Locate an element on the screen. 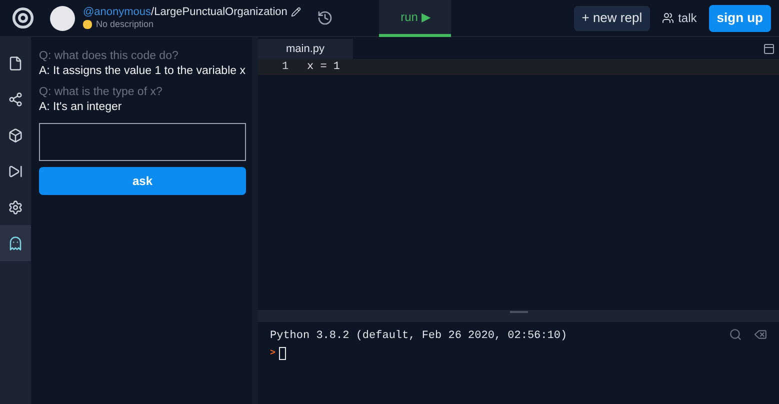  run-button: run ▶ is located at coordinates (415, 18).